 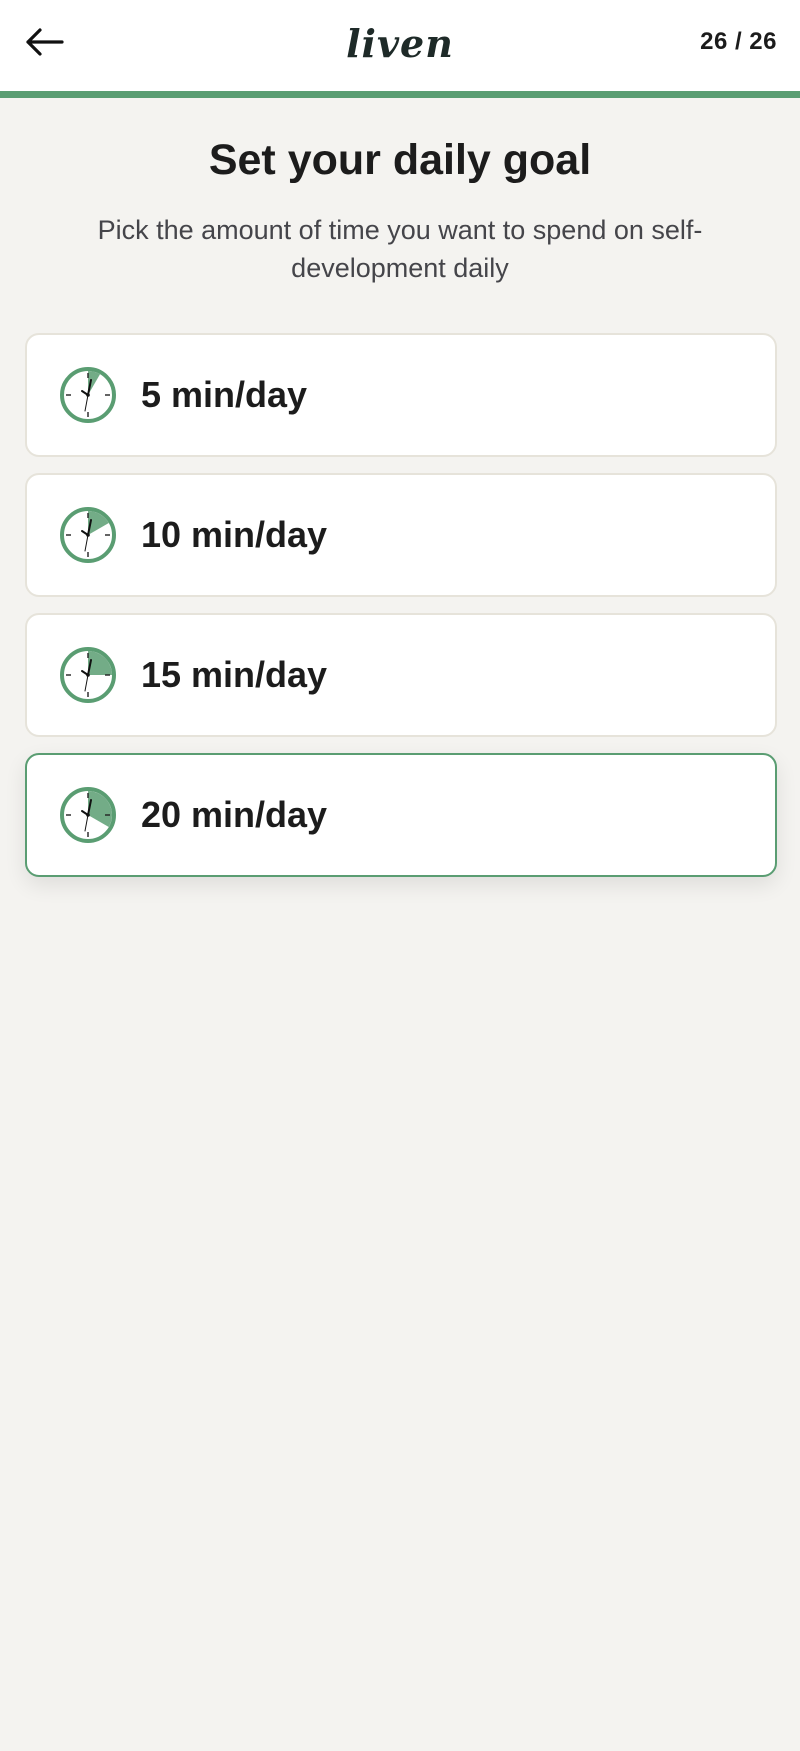 I want to click on logo-text: liven, so click(x=400, y=43).